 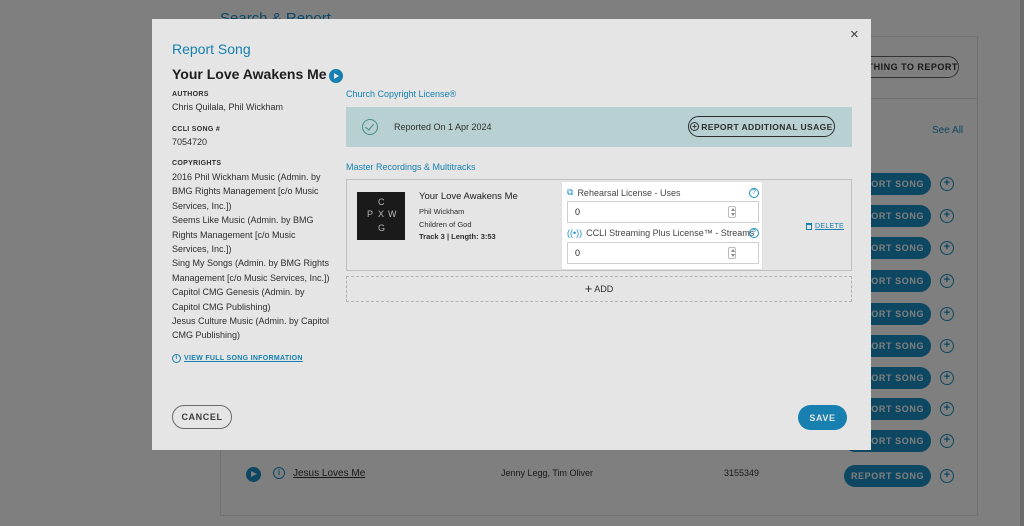 What do you see at coordinates (196, 129) in the screenshot?
I see `ccli-label: CCLI SONG #` at bounding box center [196, 129].